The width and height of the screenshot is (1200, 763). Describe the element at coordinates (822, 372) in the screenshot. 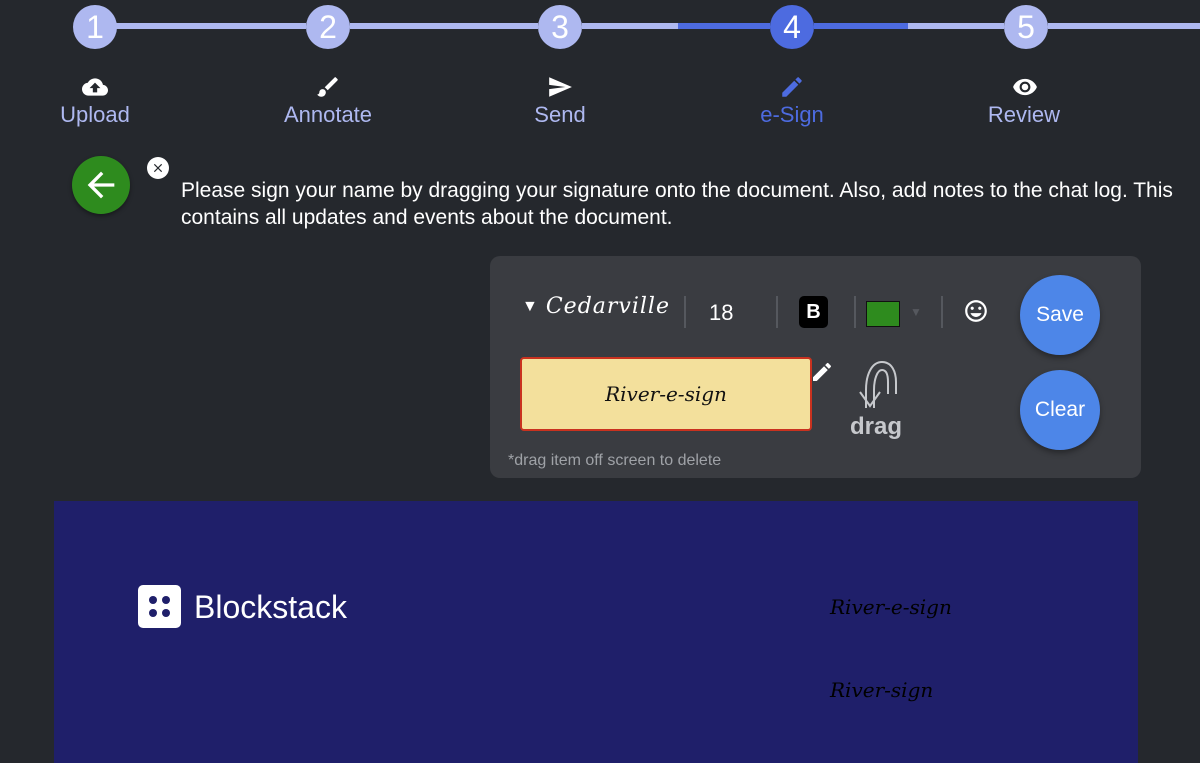

I see `edit-signature-icon` at that location.